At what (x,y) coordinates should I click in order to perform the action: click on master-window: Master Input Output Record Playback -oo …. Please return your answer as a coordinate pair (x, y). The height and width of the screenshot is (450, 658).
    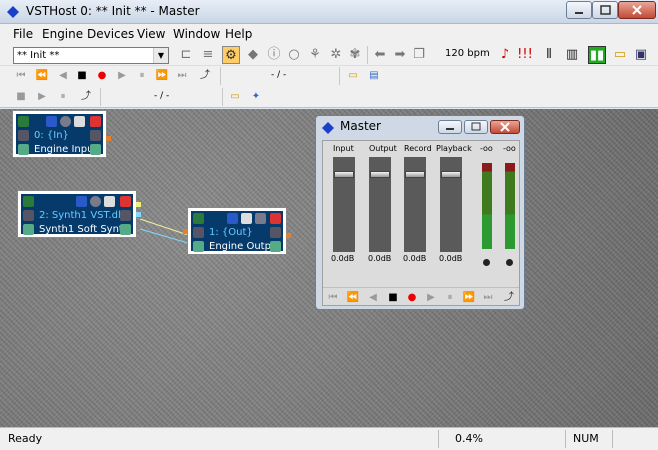
    Looking at the image, I should click on (420, 212).